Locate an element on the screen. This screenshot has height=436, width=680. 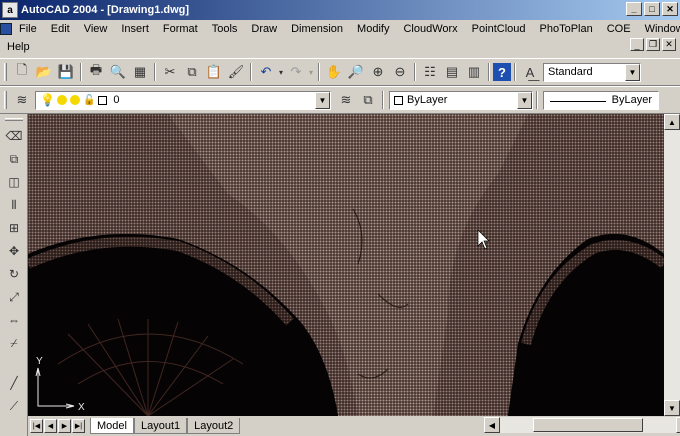
menu-cloudworx: CloudWorx is located at coordinates (430, 29).